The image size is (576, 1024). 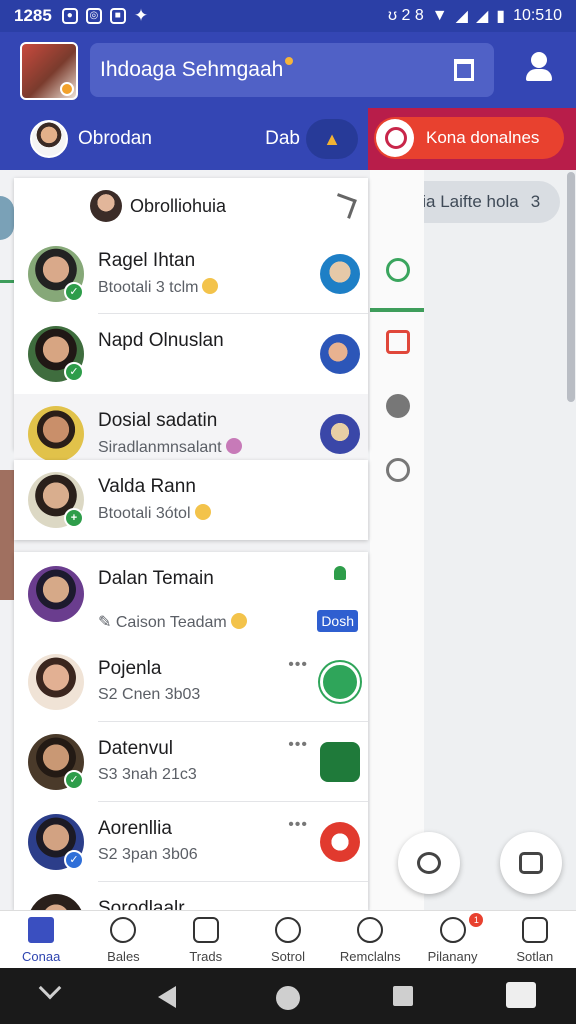 I want to click on message-fab, so click(x=429, y=863).